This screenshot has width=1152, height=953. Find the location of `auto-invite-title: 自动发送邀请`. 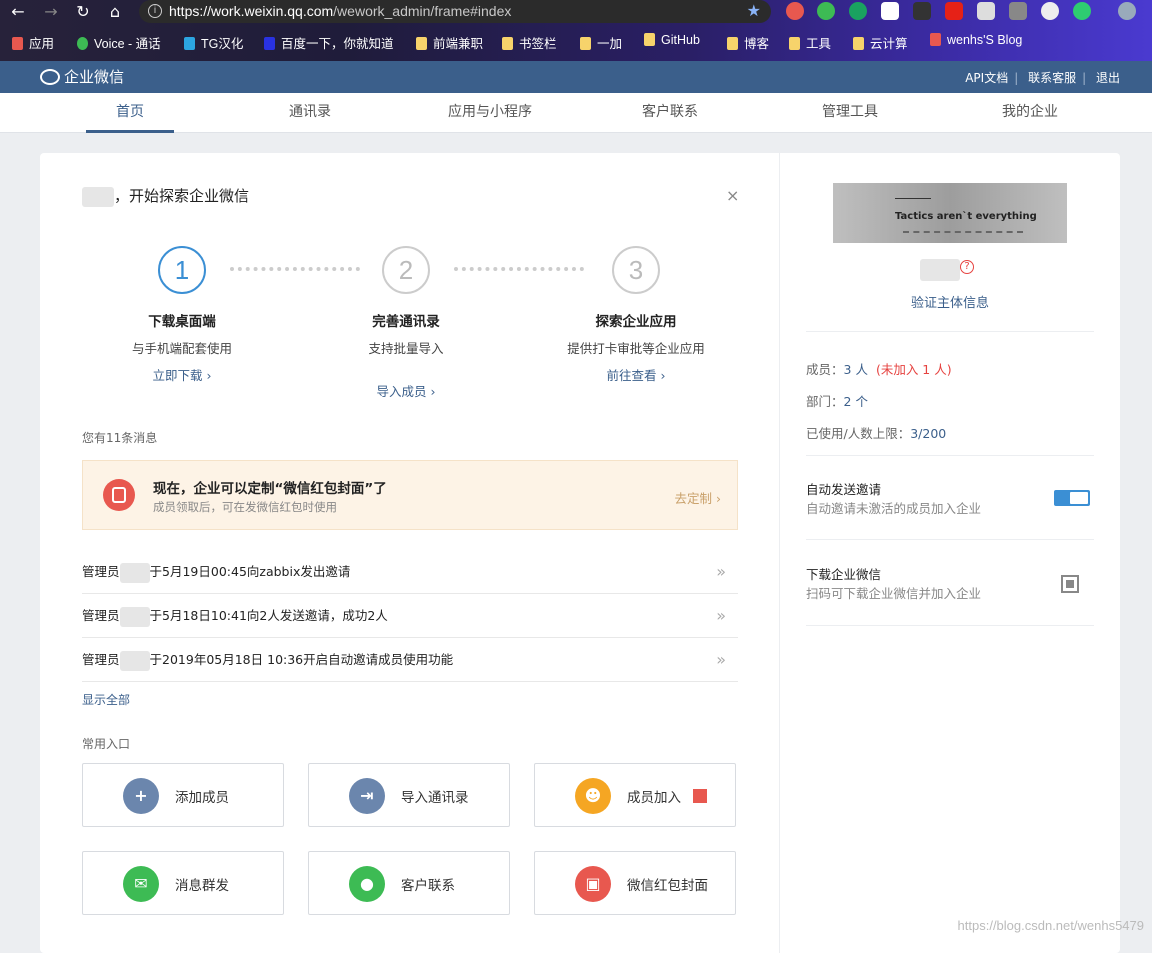

auto-invite-title: 自动发送邀请 is located at coordinates (844, 489).